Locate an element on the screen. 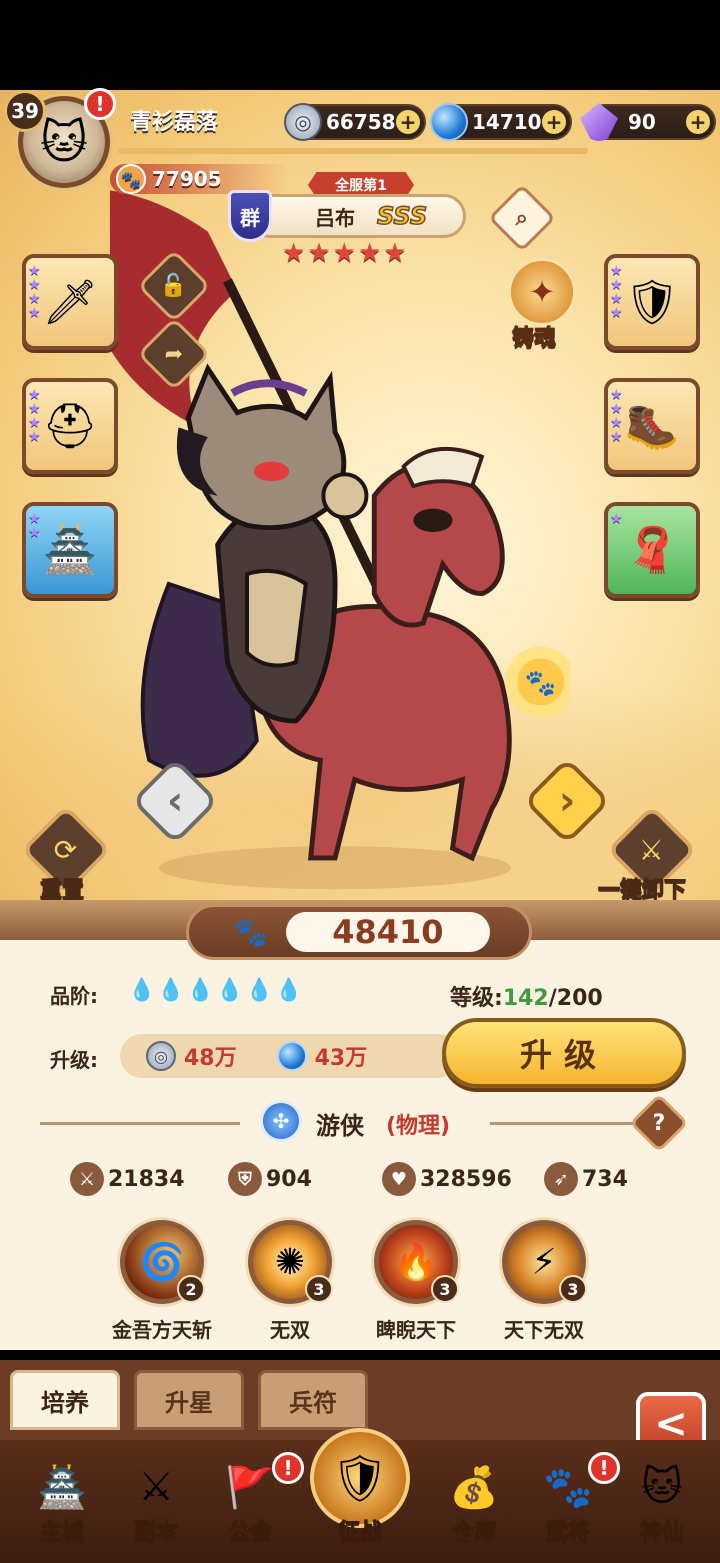 The width and height of the screenshot is (720, 1563). armor-icon: 🛡 is located at coordinates (652, 302).